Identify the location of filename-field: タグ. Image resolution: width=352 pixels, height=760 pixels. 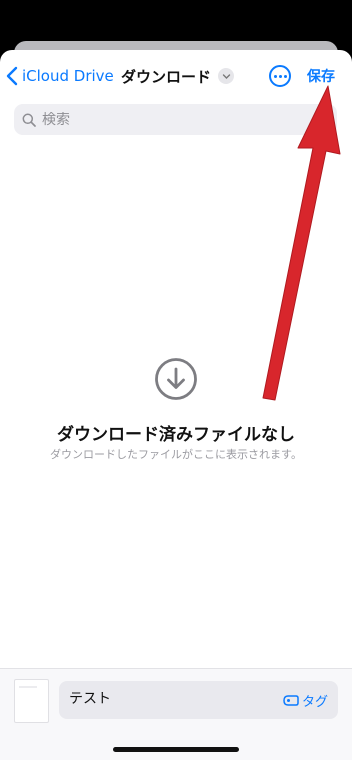
(198, 700).